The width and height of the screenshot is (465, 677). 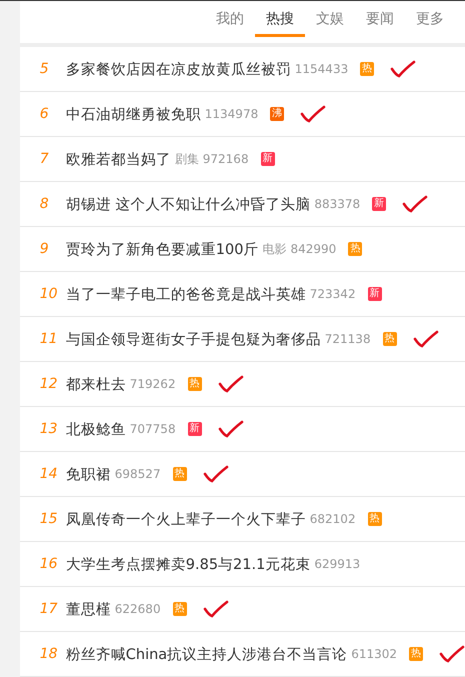 What do you see at coordinates (188, 564) in the screenshot?
I see `topic-link: 大学生考点摆摊卖9.85与21.1元花束` at bounding box center [188, 564].